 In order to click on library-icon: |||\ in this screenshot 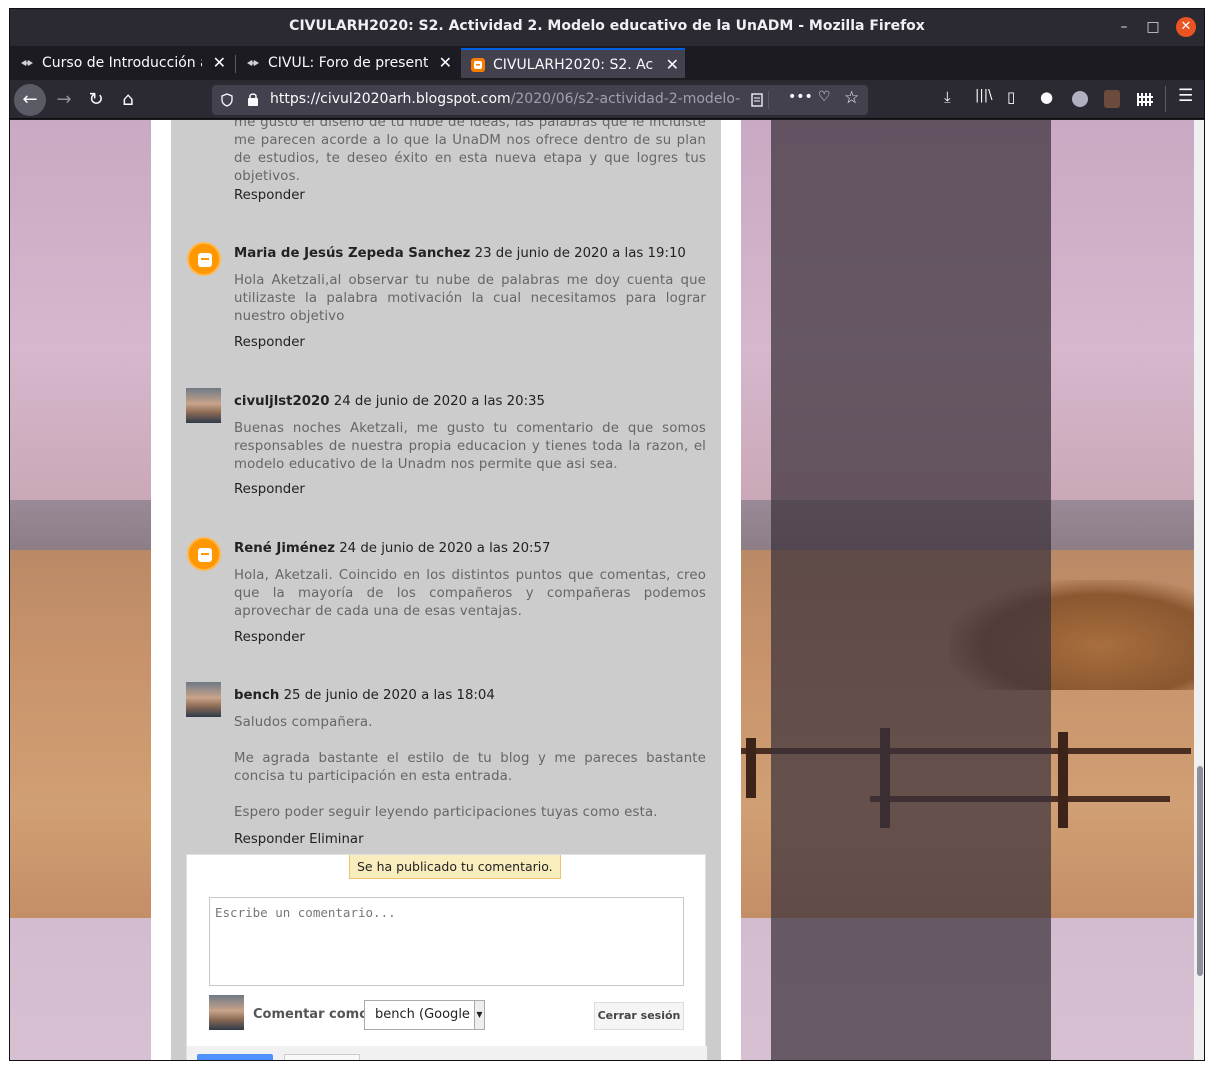, I will do `click(984, 95)`.